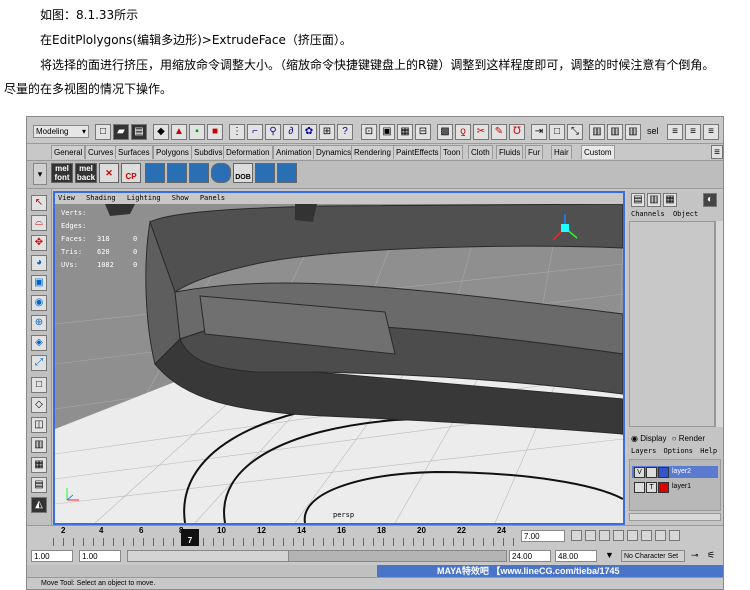  I want to click on tab-general: General, so click(68, 152).